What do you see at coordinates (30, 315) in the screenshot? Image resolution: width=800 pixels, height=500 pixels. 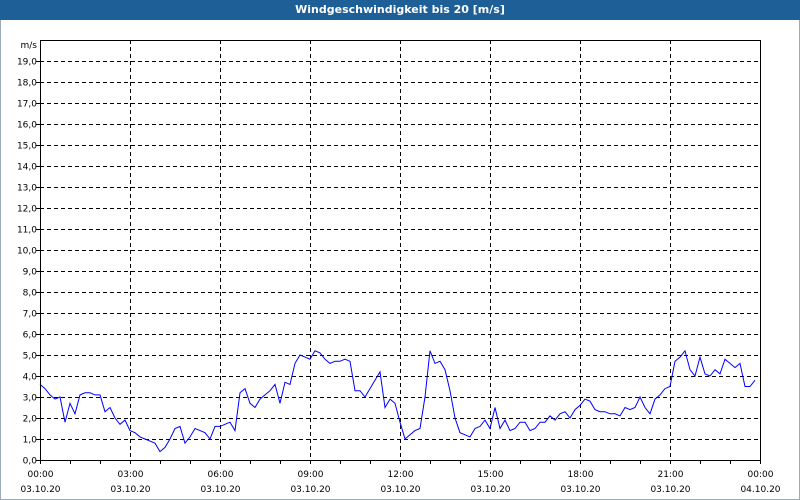 I see `y-tick-label: 7,0` at bounding box center [30, 315].